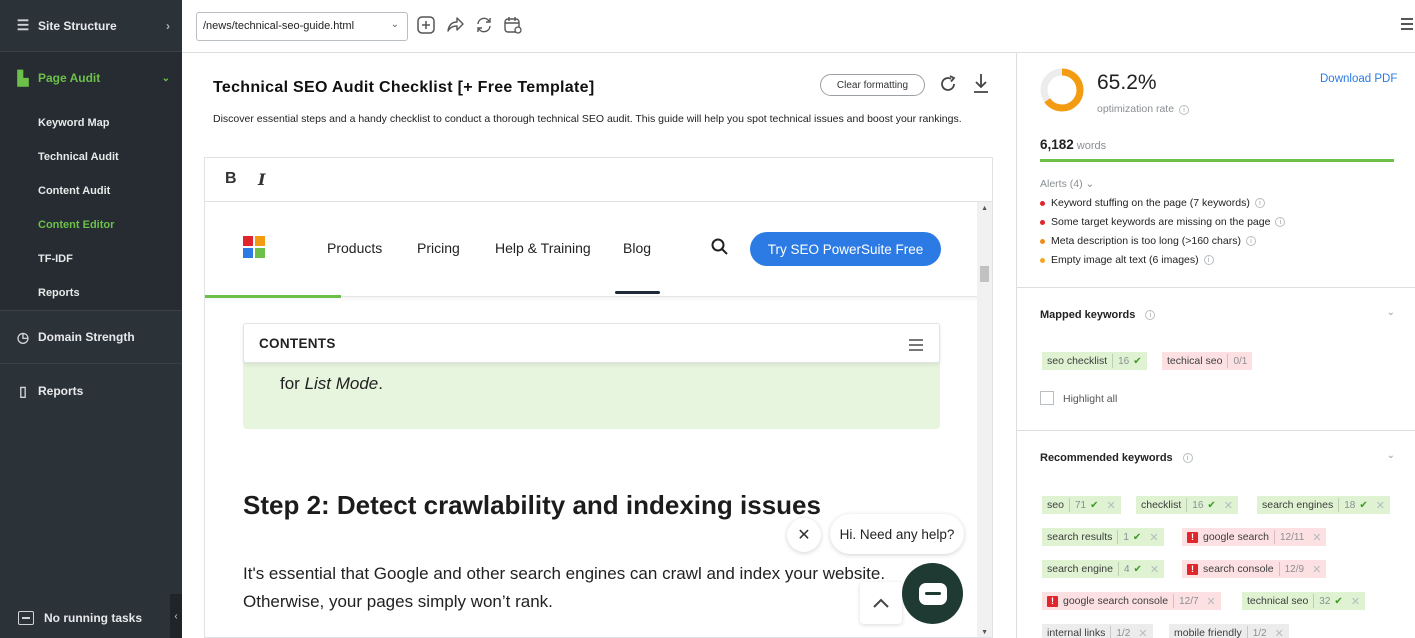  What do you see at coordinates (637, 292) in the screenshot?
I see `active-nav-indicator` at bounding box center [637, 292].